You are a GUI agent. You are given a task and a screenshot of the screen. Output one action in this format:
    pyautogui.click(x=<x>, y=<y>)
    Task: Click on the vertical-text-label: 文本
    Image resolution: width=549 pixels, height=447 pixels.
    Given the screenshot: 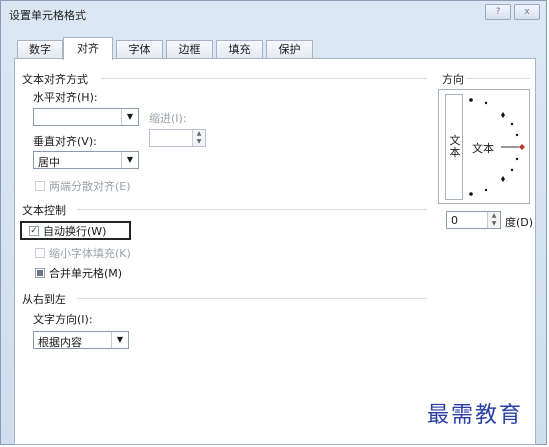 What is the action you would take?
    pyautogui.click(x=455, y=146)
    